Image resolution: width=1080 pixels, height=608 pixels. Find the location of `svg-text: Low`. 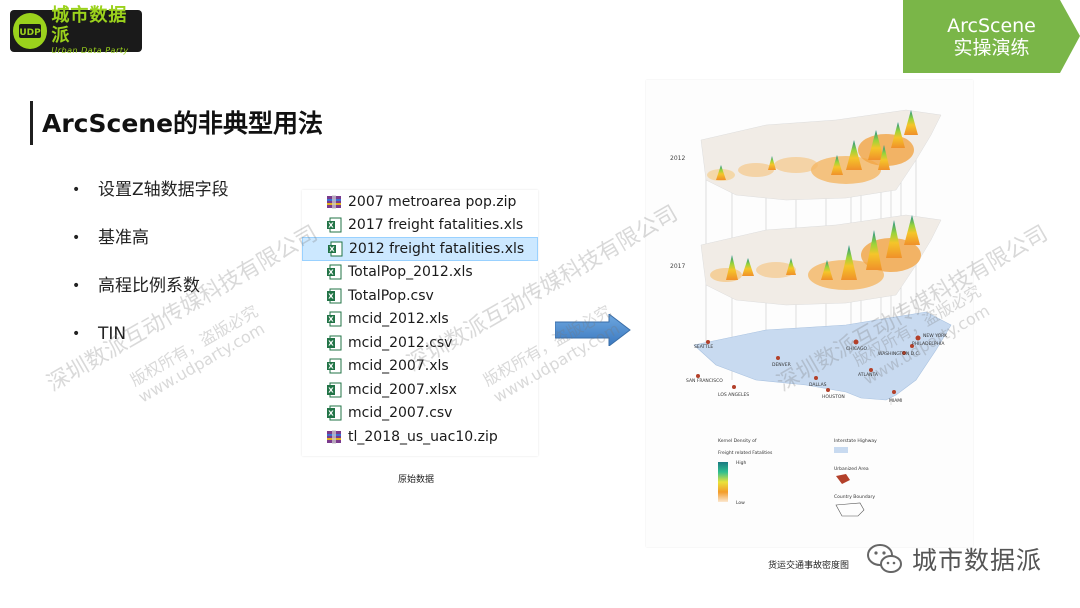

svg-text: Low is located at coordinates (740, 503).